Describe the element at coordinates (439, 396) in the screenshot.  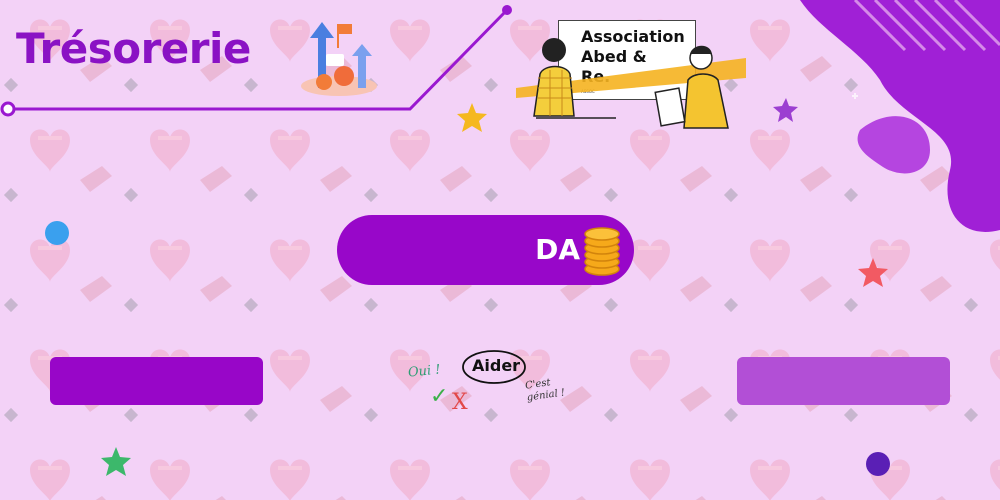
I see `check-icon: ✓` at that location.